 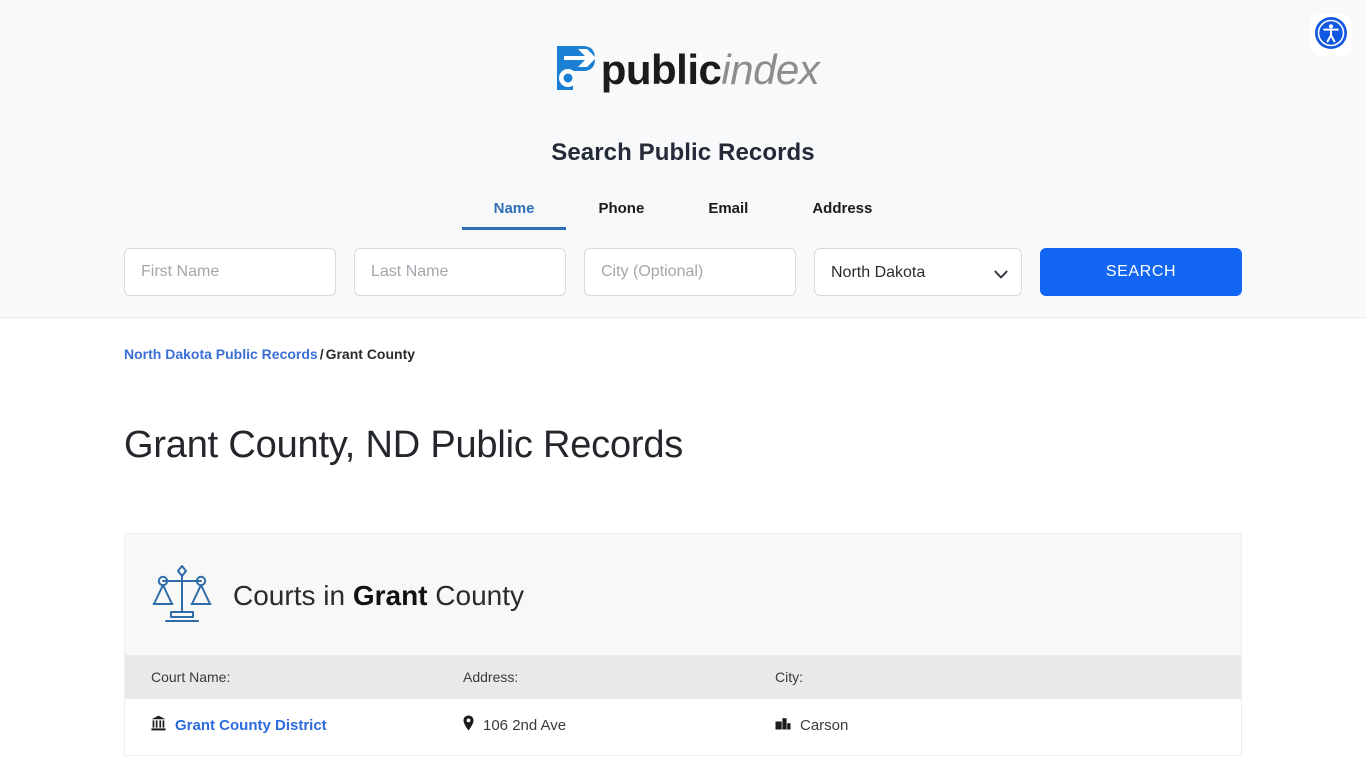 I want to click on breadcrumb-parent-link: North Dakota Public Records, so click(x=221, y=354).